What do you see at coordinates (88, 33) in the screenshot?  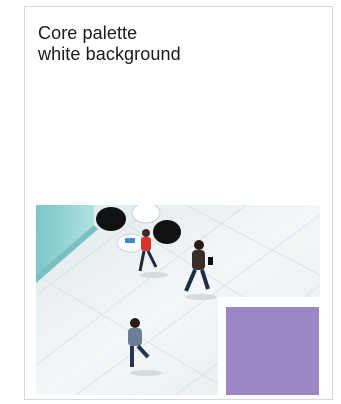 I see `title-line-1: Core palette` at bounding box center [88, 33].